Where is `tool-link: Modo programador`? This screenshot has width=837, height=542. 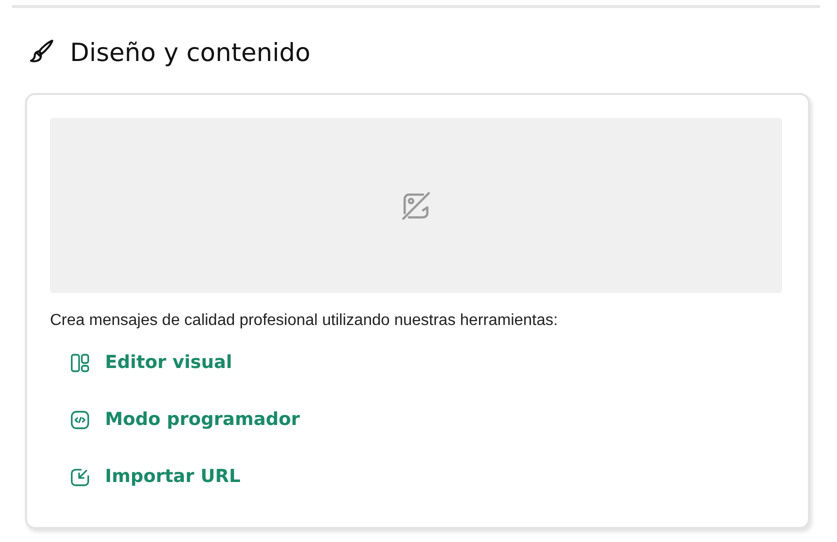 tool-link: Modo programador is located at coordinates (184, 420).